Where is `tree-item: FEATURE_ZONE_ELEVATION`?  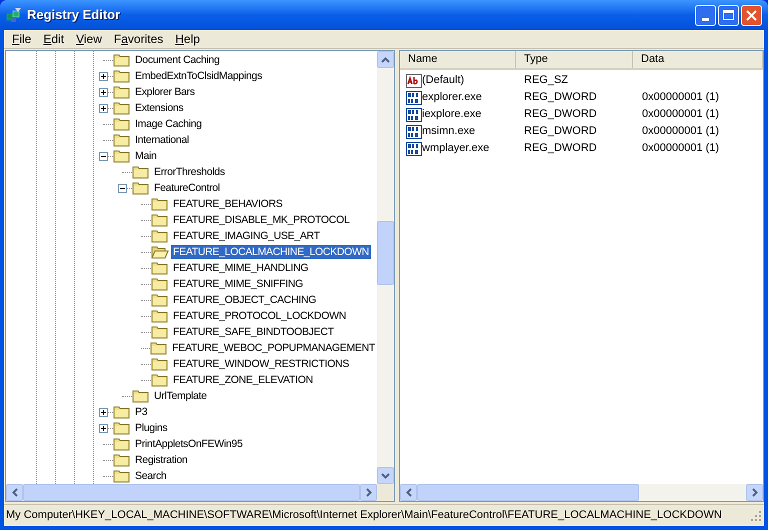 tree-item: FEATURE_ZONE_ELEVATION is located at coordinates (243, 380).